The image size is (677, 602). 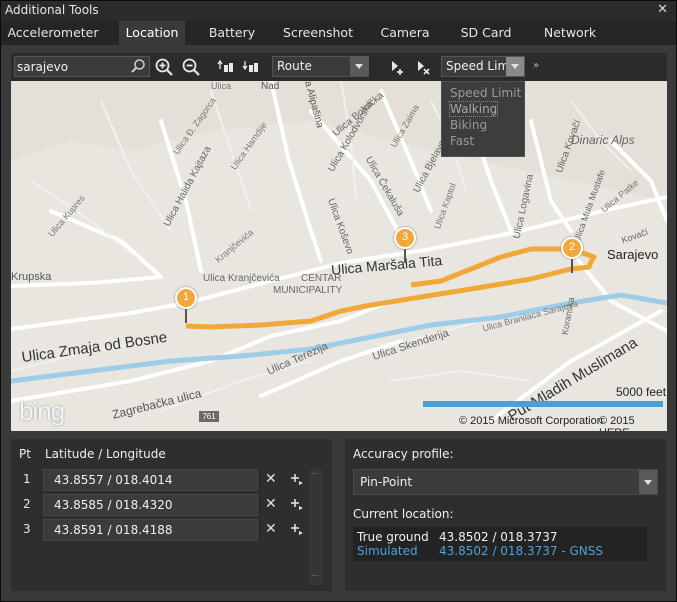 I want to click on accuracy-profile-select: Pin-Point, so click(x=505, y=482).